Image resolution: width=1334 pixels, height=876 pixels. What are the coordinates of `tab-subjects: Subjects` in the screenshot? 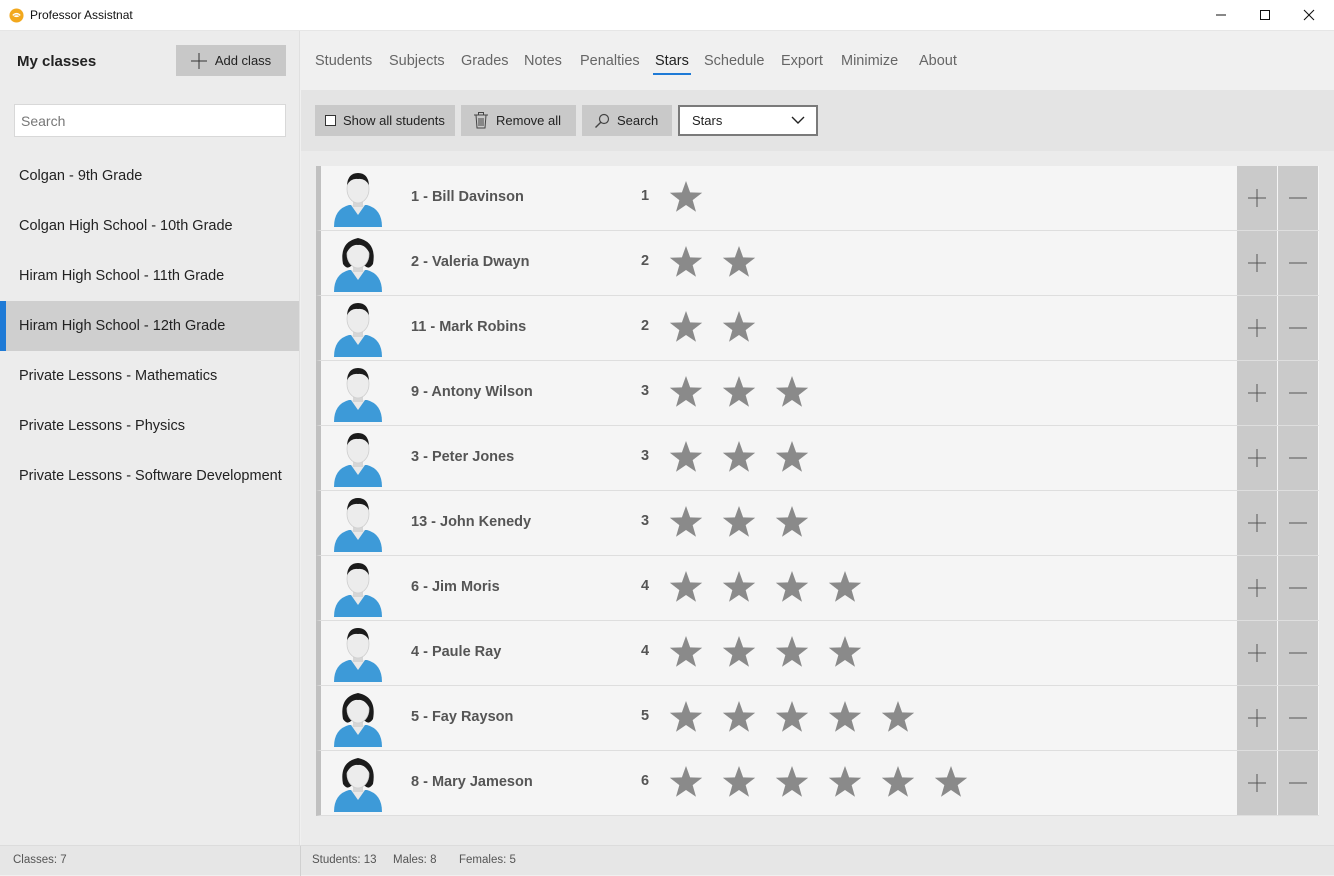 It's located at (417, 61).